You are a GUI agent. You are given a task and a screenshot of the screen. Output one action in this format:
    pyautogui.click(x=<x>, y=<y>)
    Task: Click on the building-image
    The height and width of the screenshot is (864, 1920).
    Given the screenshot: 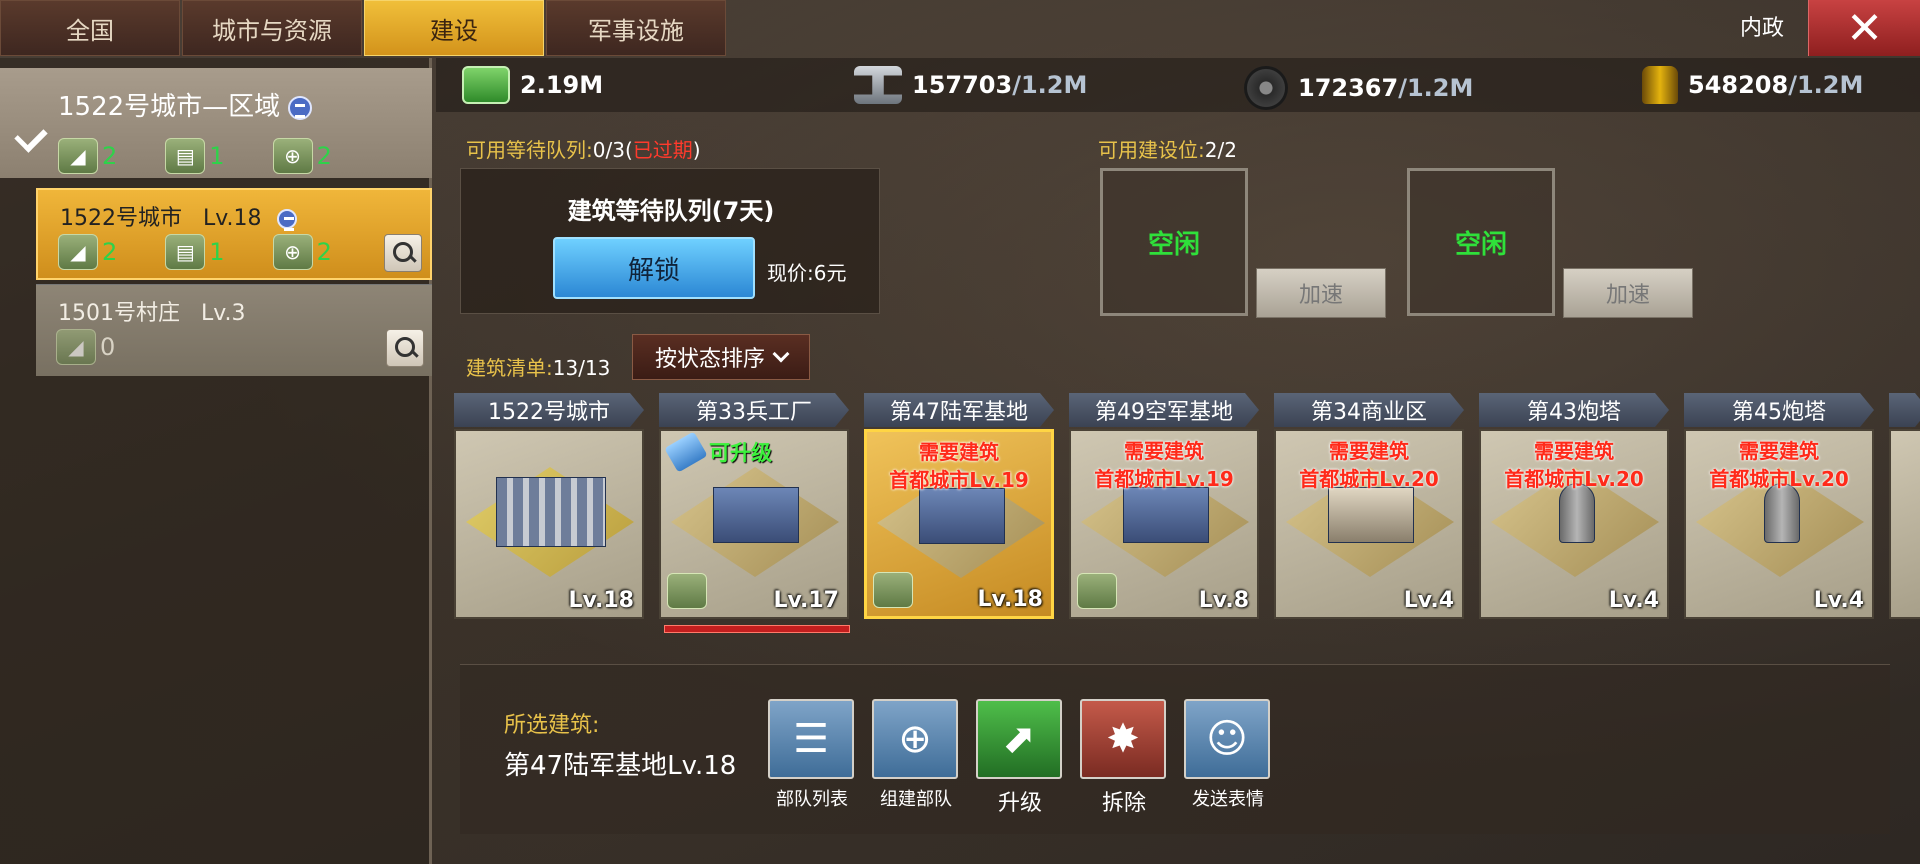 What is the action you would take?
    pyautogui.click(x=1904, y=524)
    